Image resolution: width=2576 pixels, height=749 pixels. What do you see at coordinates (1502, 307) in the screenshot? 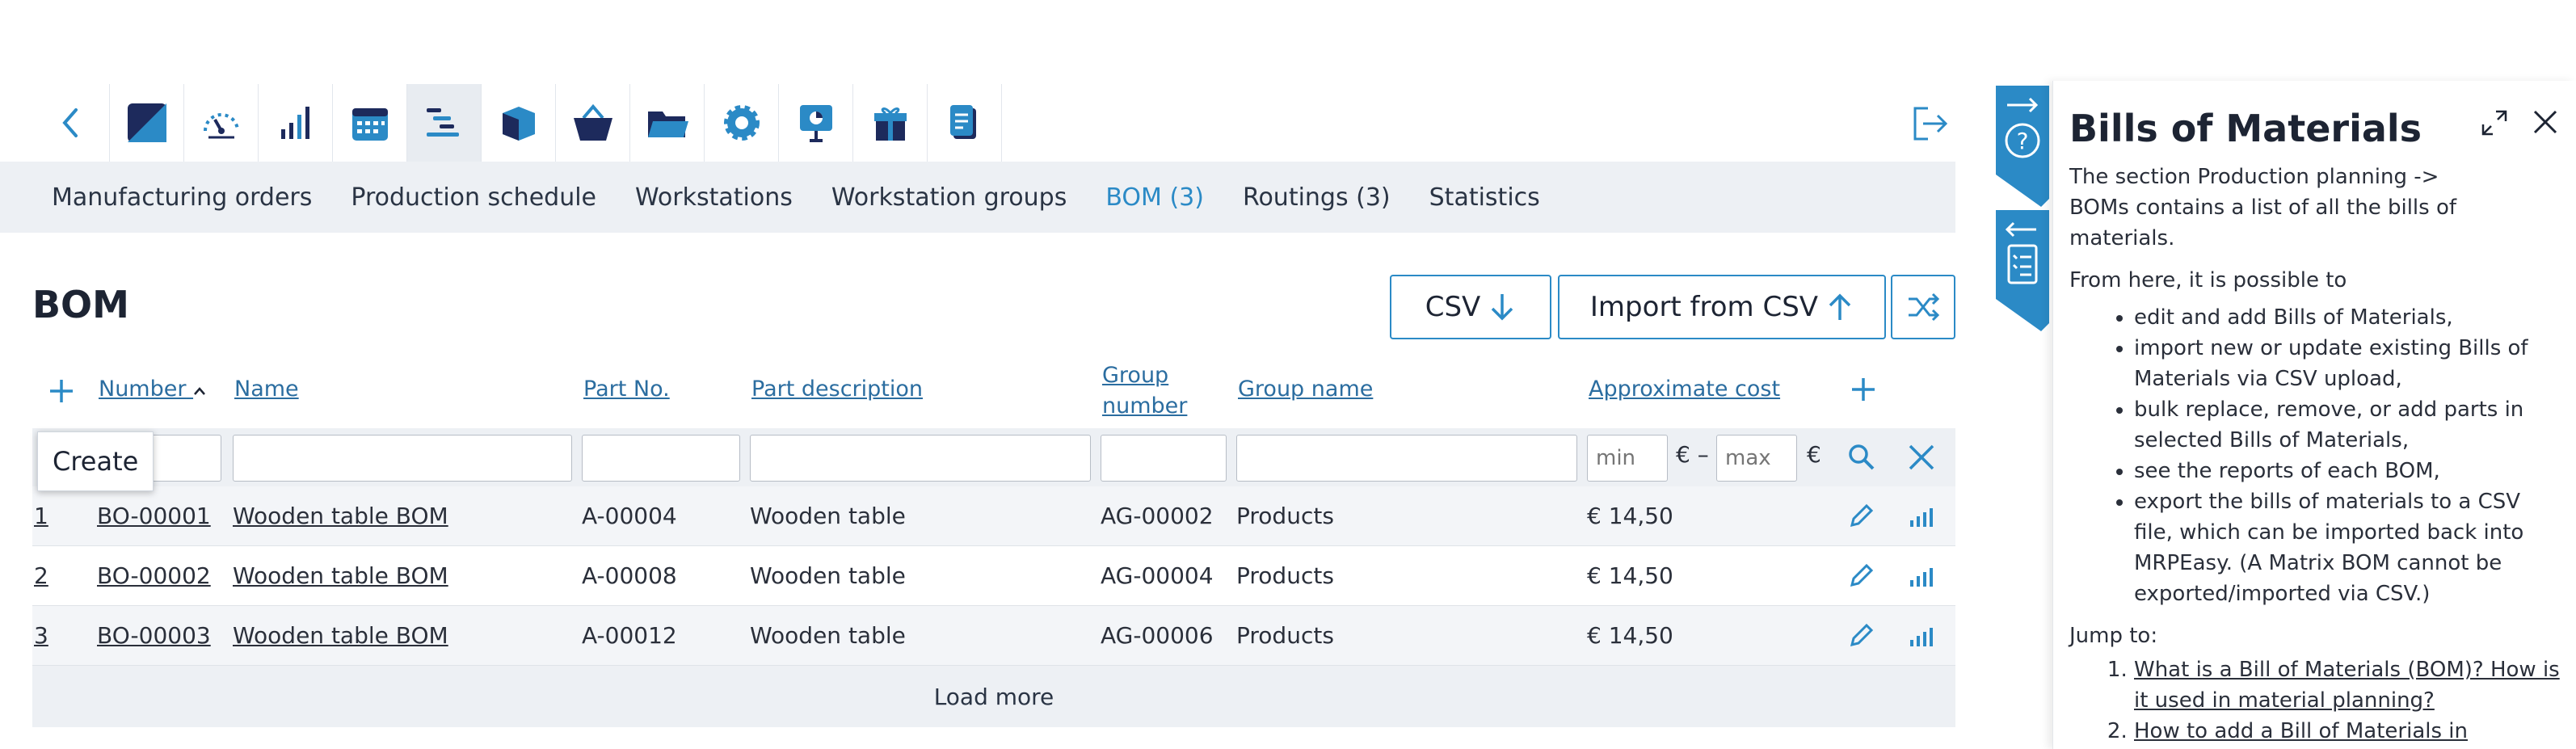
I see `arrow-down-icon` at bounding box center [1502, 307].